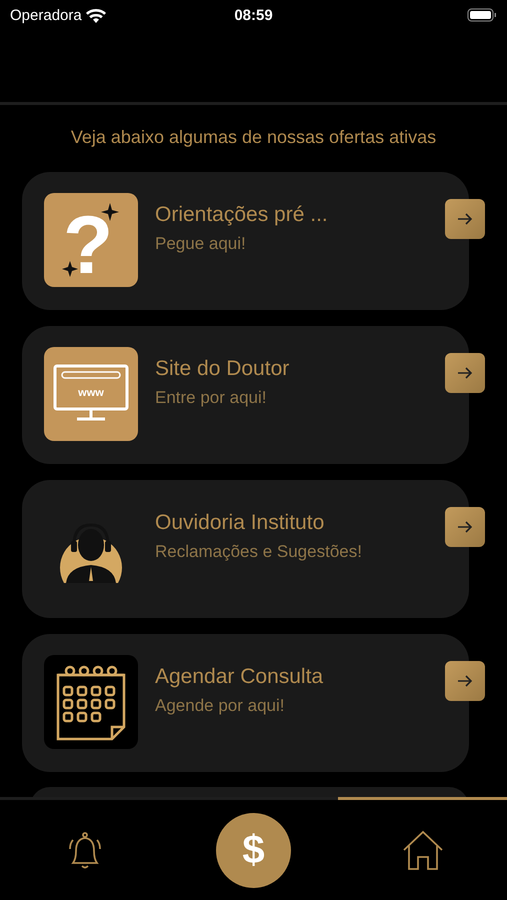 This screenshot has width=507, height=900. Describe the element at coordinates (91, 702) in the screenshot. I see `calendar-icon` at that location.